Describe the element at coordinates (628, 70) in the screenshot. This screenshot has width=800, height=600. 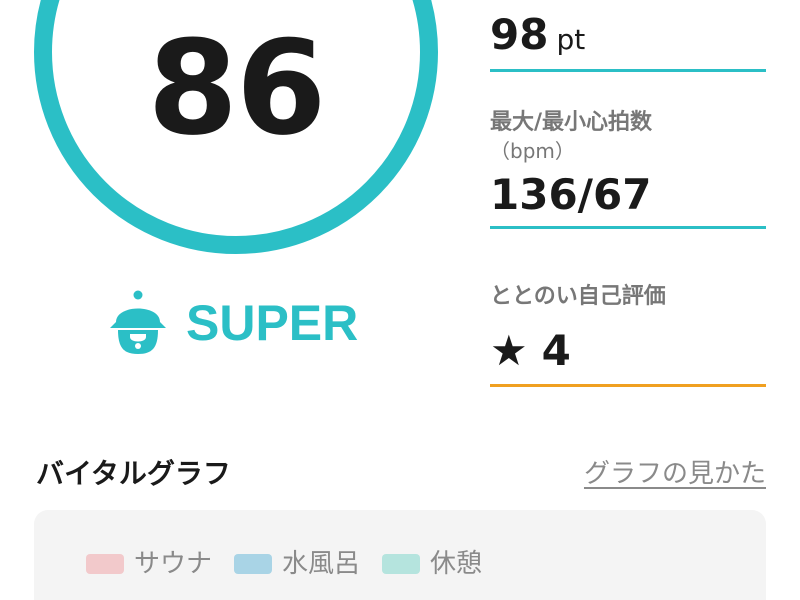
I see `points-divider` at that location.